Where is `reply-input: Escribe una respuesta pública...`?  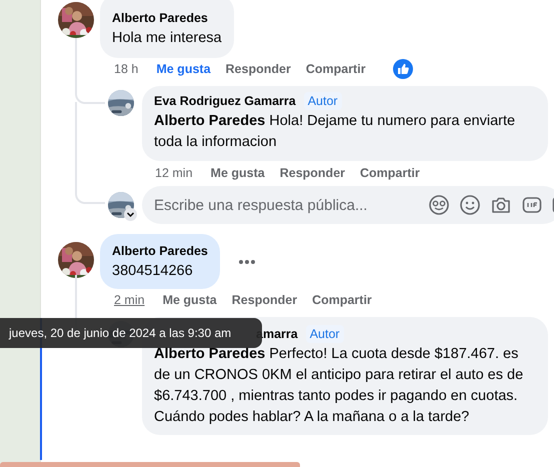
reply-input: Escribe una respuesta pública... is located at coordinates (286, 205).